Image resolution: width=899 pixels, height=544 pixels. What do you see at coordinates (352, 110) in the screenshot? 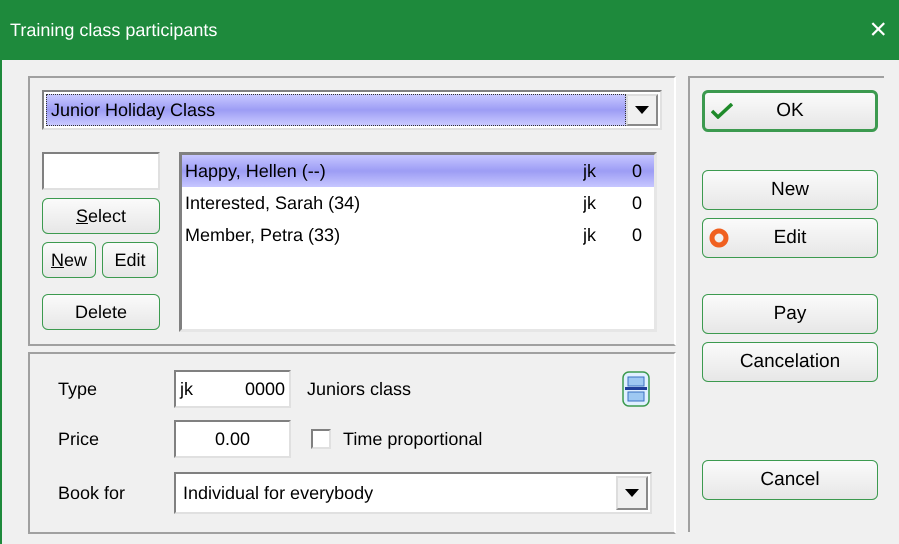
I see `class-dropdown: Junior Holiday Class` at bounding box center [352, 110].